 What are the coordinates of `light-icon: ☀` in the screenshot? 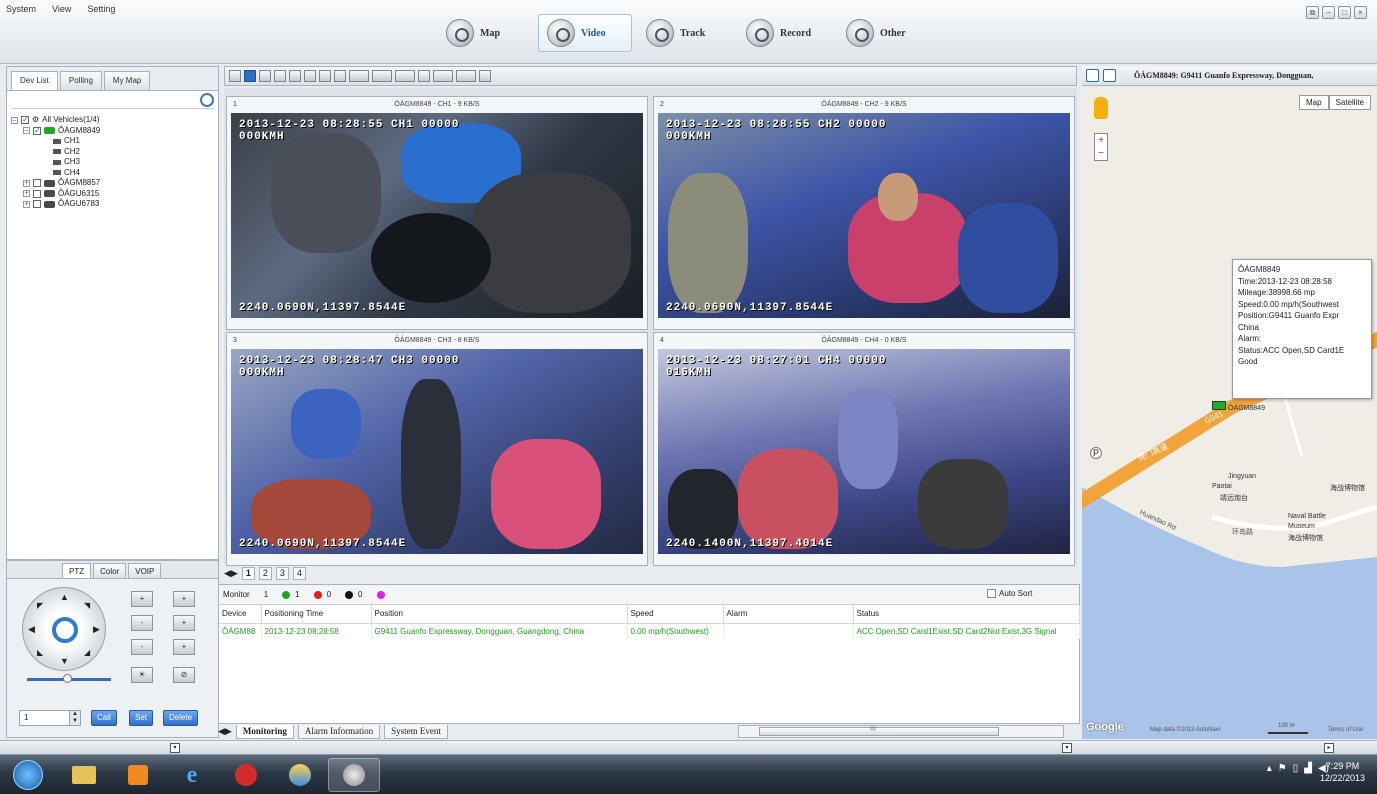 It's located at (142, 675).